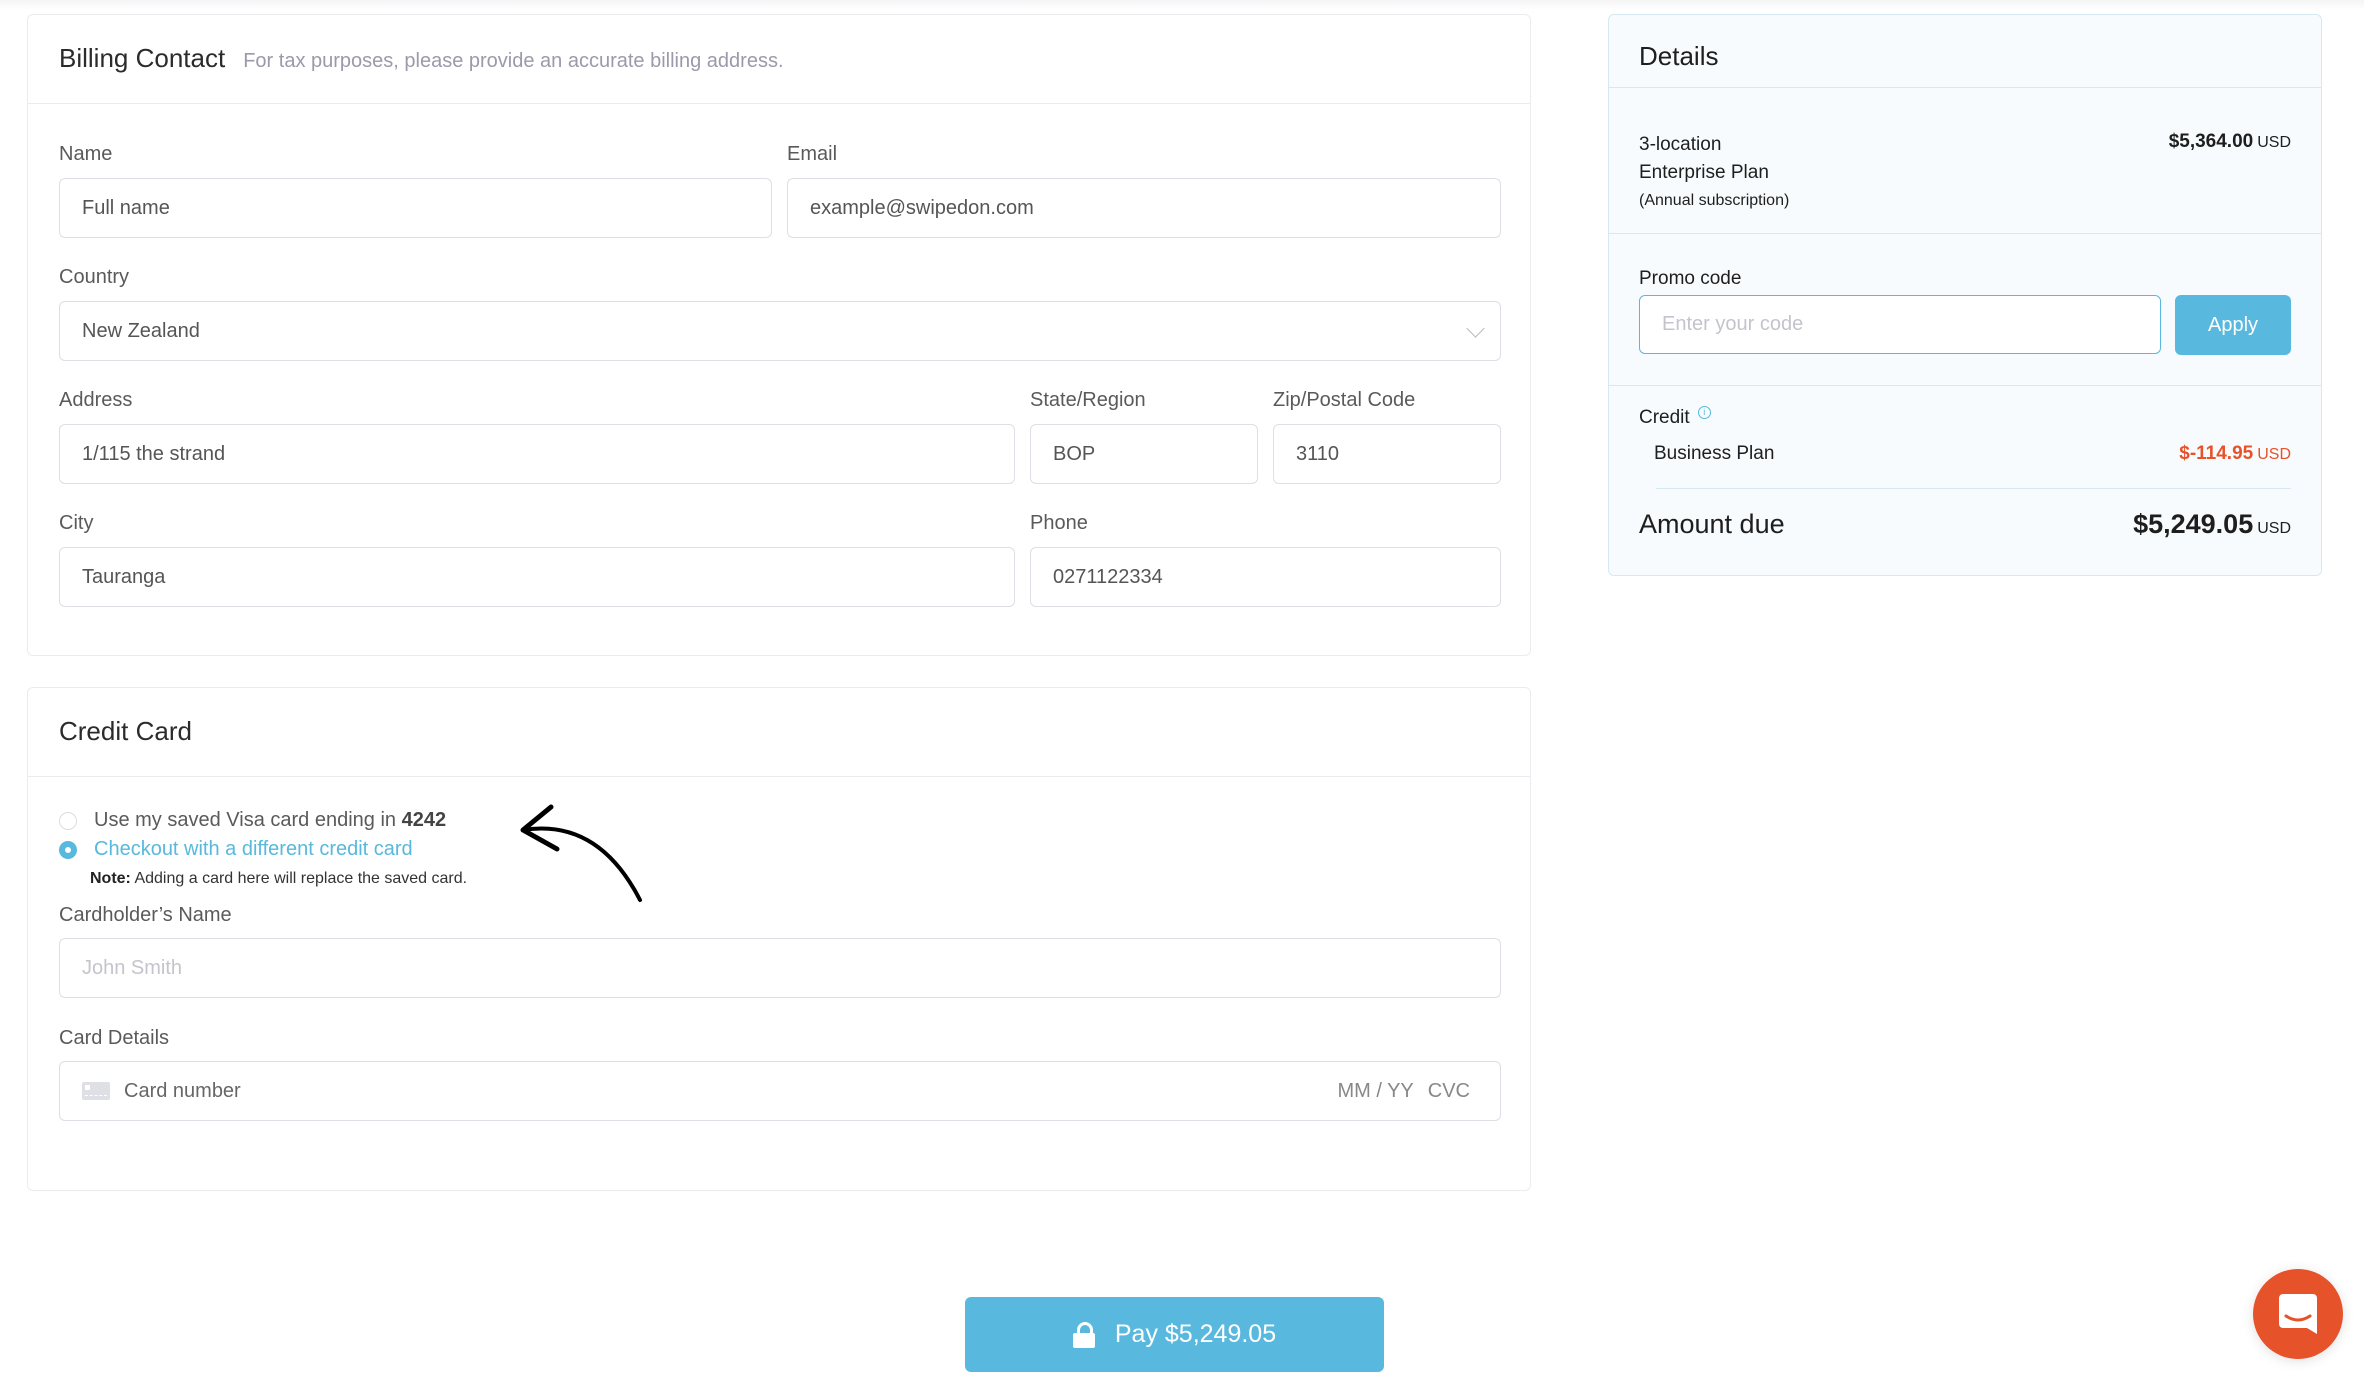 The width and height of the screenshot is (2364, 1384). What do you see at coordinates (581, 853) in the screenshot?
I see `annotation-arrow-icon` at bounding box center [581, 853].